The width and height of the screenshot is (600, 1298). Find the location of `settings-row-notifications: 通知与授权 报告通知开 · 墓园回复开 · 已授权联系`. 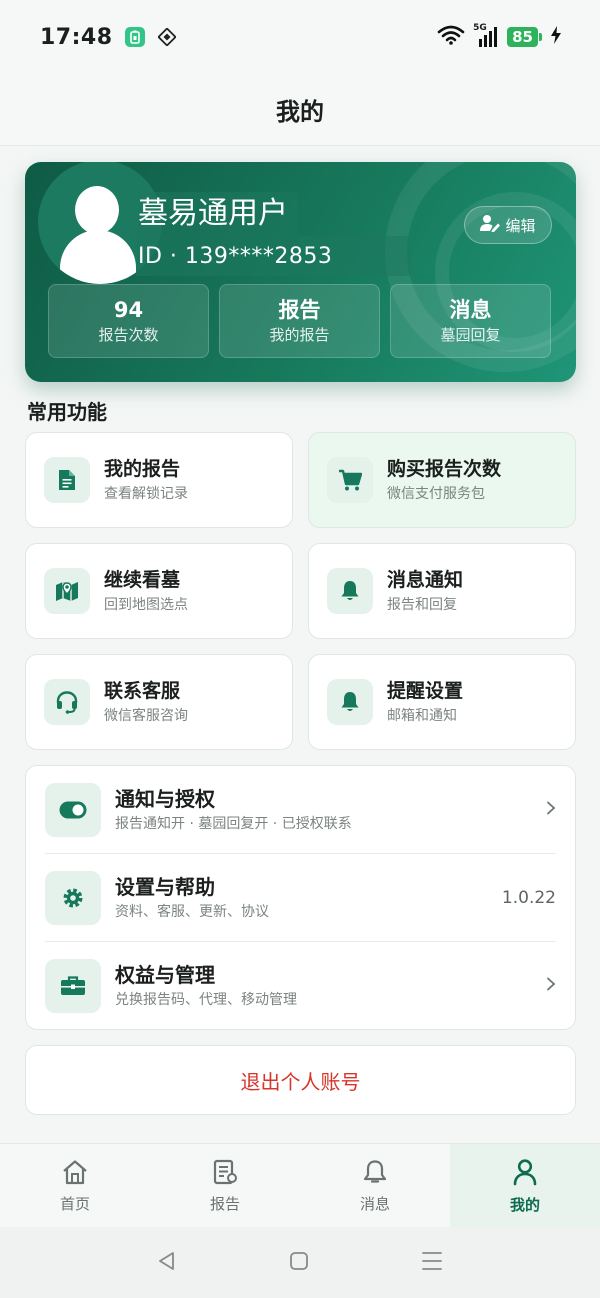

settings-row-notifications: 通知与授权 报告通知开 · 墓园回复开 · 已授权联系 is located at coordinates (300, 810).